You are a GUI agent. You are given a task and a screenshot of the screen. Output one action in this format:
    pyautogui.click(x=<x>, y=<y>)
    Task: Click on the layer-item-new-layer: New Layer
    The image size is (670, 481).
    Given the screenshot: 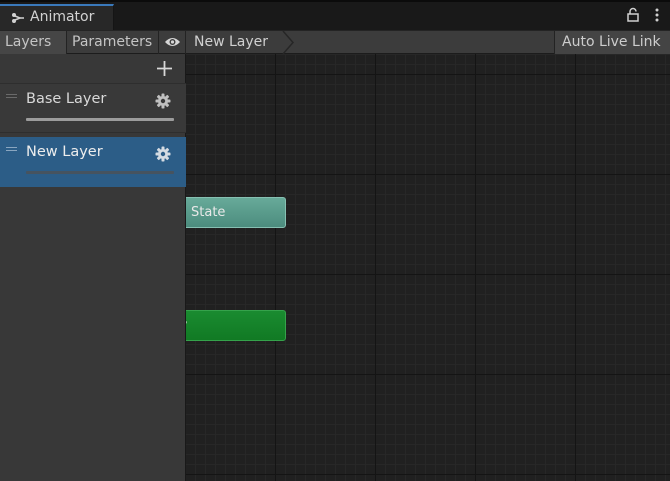 What is the action you would take?
    pyautogui.click(x=93, y=162)
    